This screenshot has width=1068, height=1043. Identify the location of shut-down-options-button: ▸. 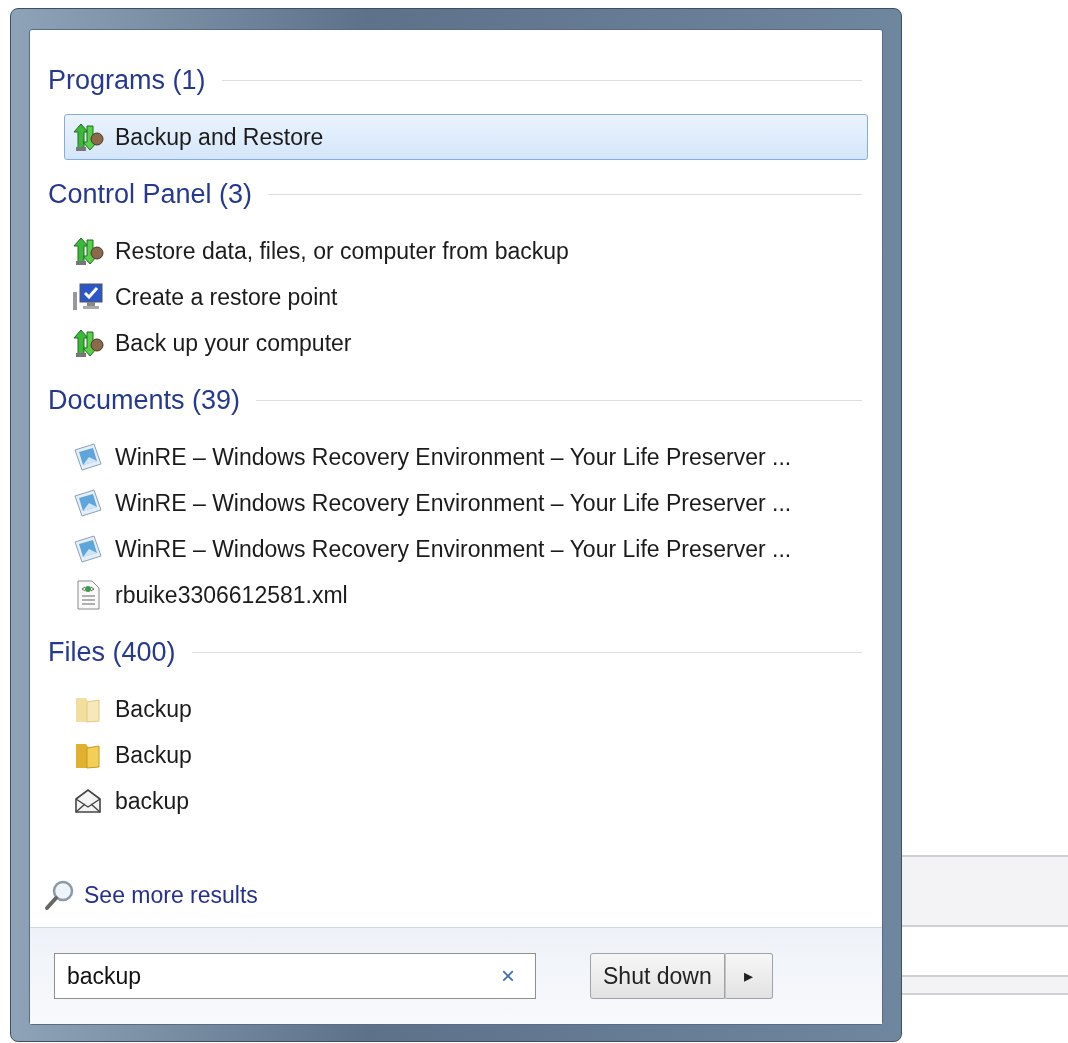
(748, 976).